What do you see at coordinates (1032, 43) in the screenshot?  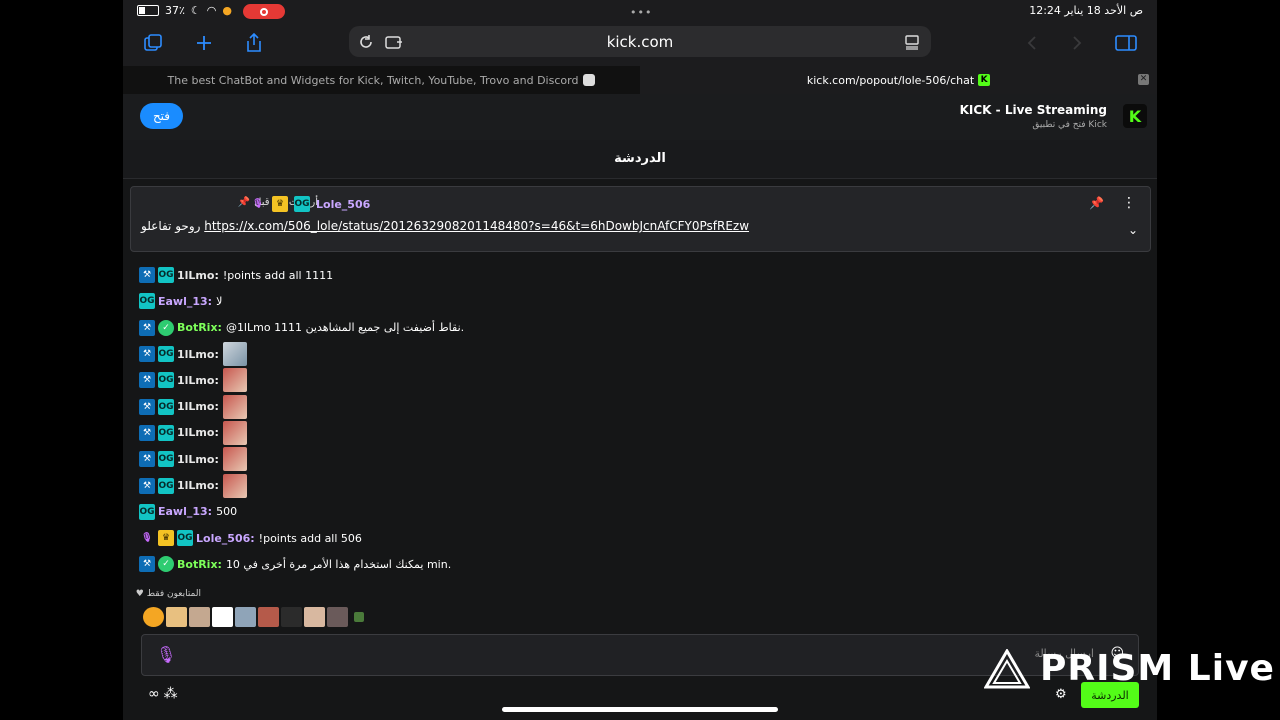 I see `back-icon` at bounding box center [1032, 43].